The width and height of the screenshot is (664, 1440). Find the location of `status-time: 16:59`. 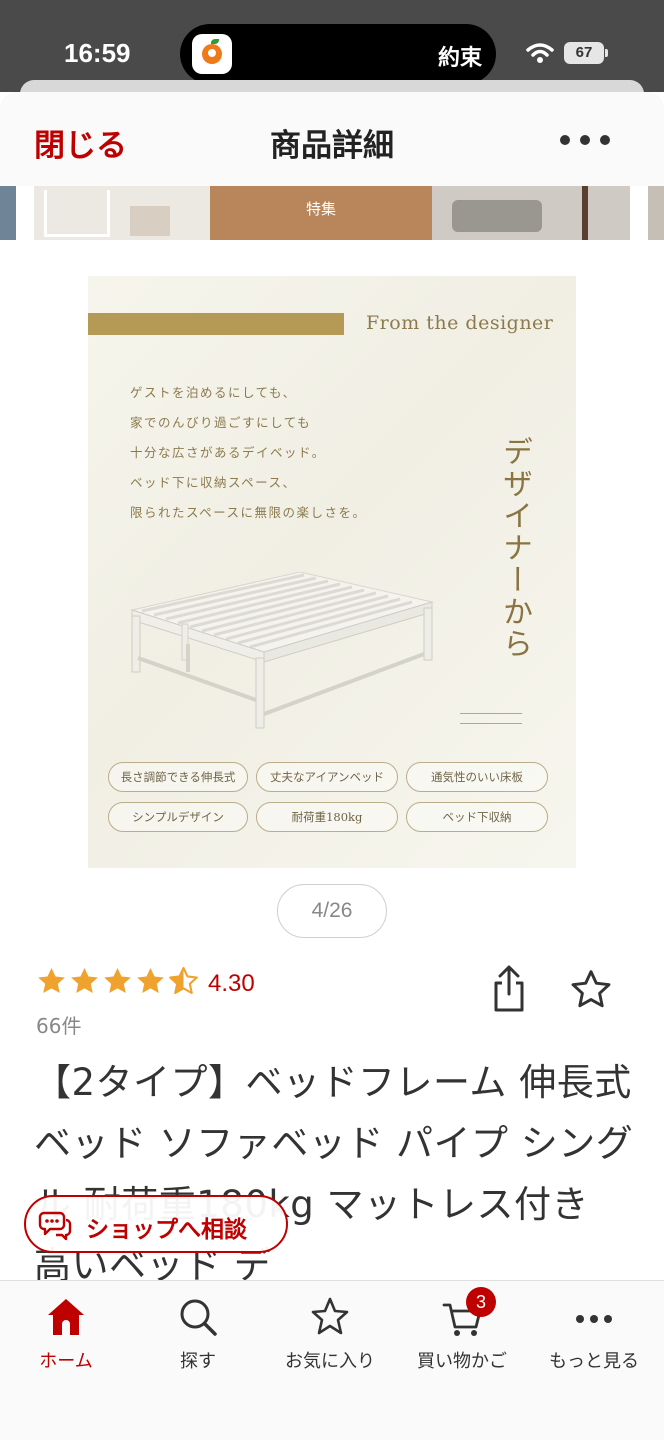

status-time: 16:59 is located at coordinates (97, 53).